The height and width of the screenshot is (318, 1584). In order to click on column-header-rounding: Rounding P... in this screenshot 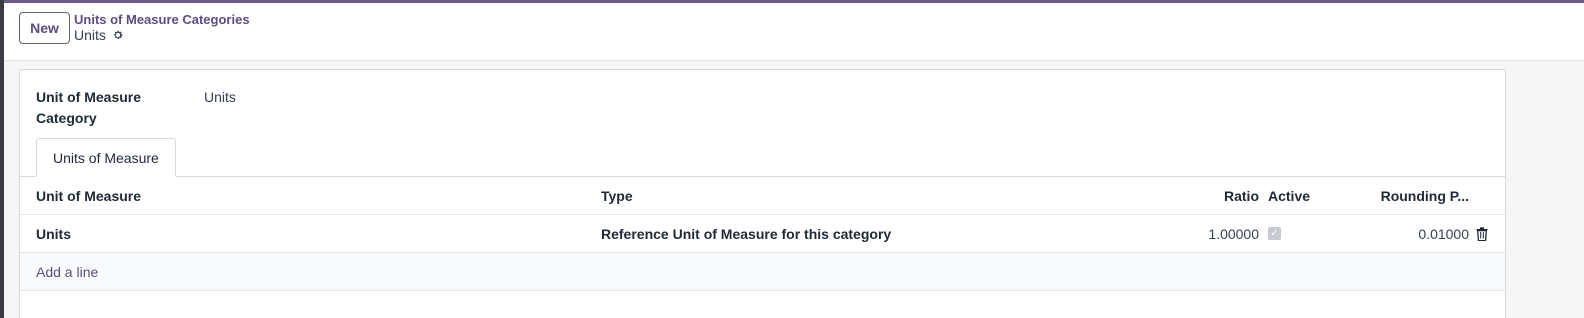, I will do `click(1425, 195)`.